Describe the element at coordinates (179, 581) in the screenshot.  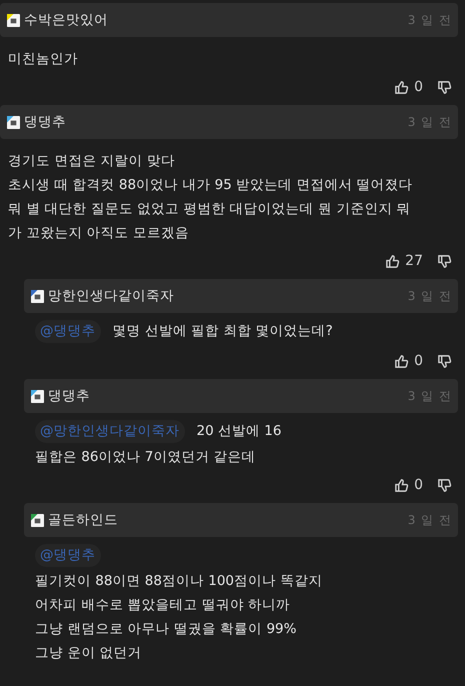
I see `comment-text: 필기컷이 88이면 88점이나 100점이나 똑같지` at that location.